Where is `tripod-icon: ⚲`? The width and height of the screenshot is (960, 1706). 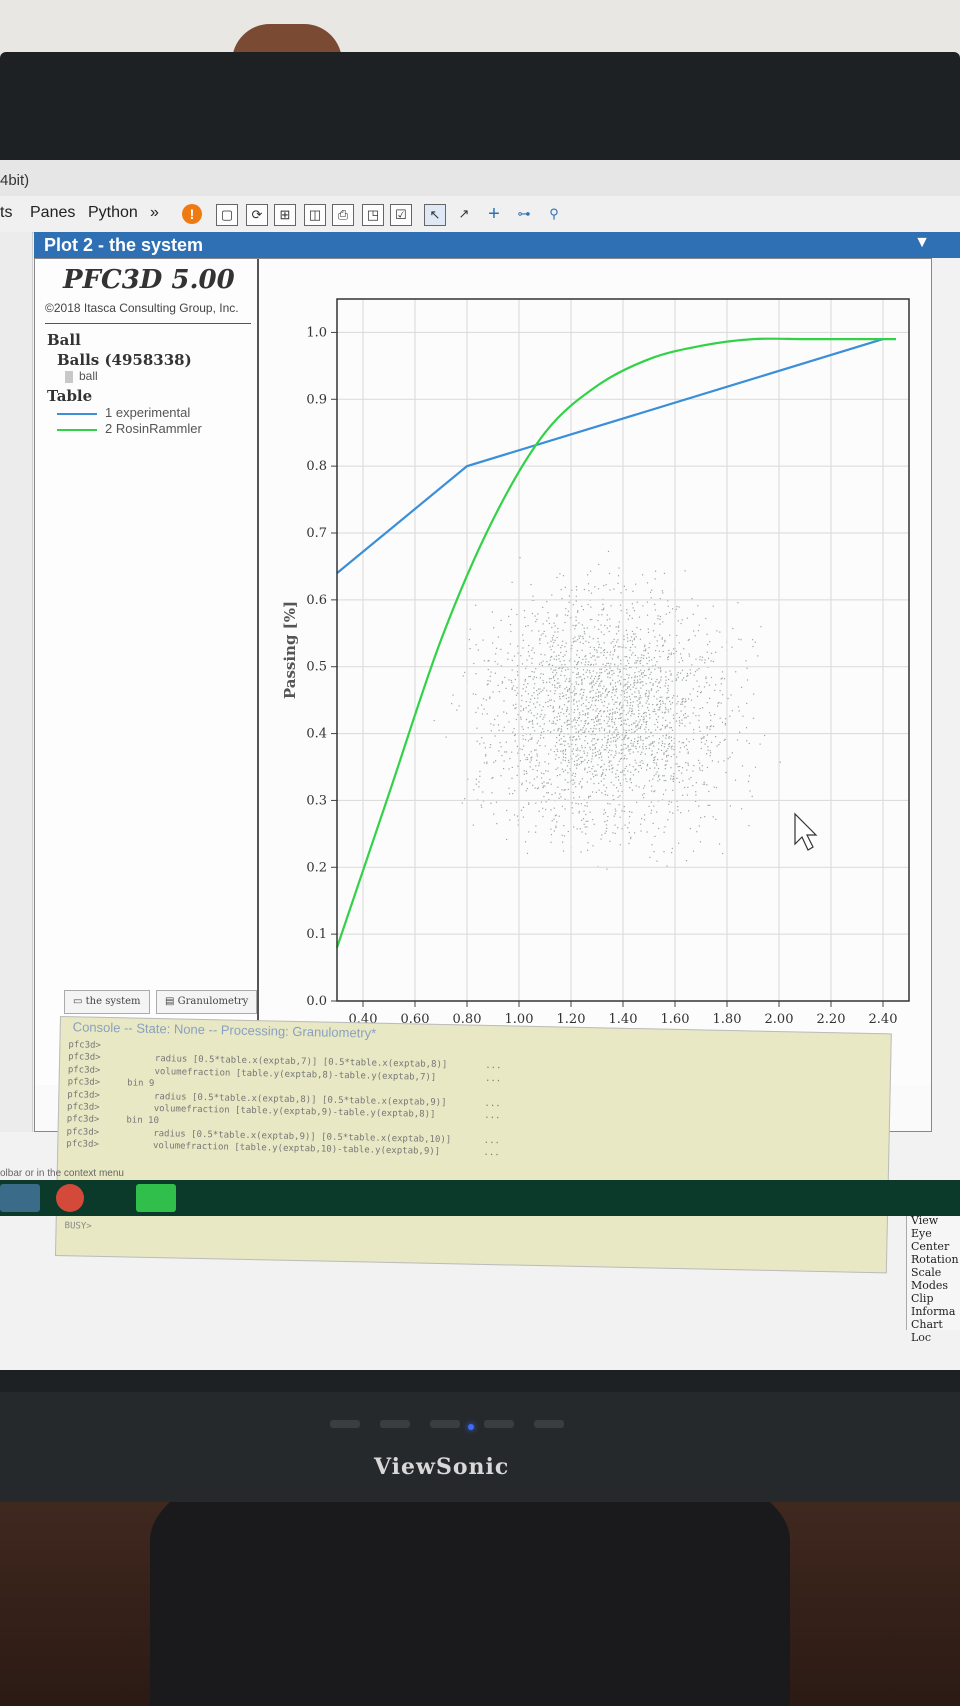 tripod-icon: ⚲ is located at coordinates (554, 214).